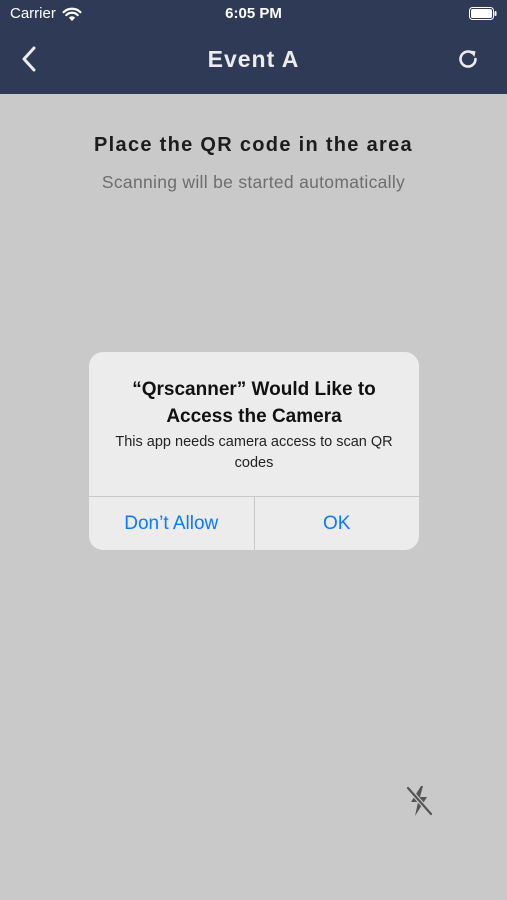 The height and width of the screenshot is (900, 507). Describe the element at coordinates (253, 182) in the screenshot. I see `scan-instruction-subtitle: Scanning will be started automatically` at that location.